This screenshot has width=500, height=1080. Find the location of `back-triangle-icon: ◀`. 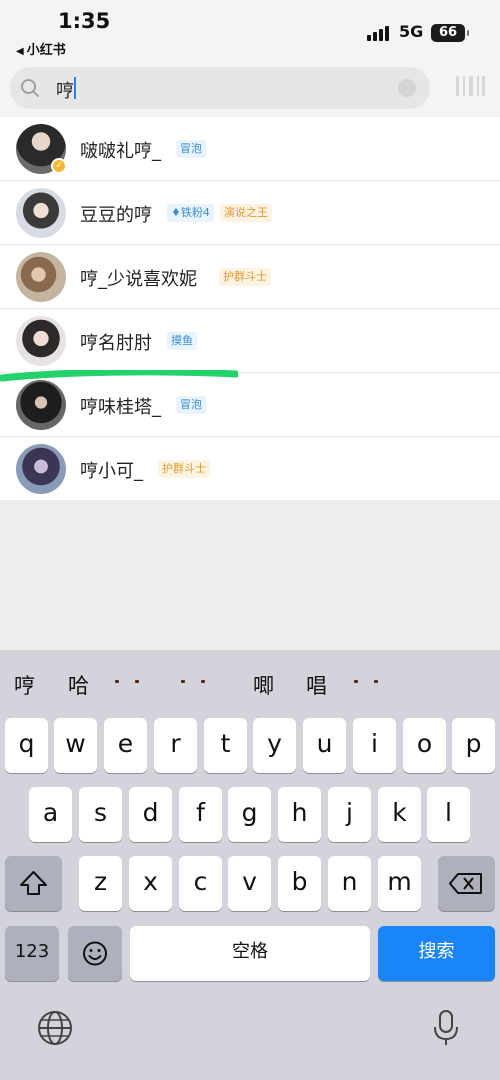

back-triangle-icon: ◀ is located at coordinates (20, 51).